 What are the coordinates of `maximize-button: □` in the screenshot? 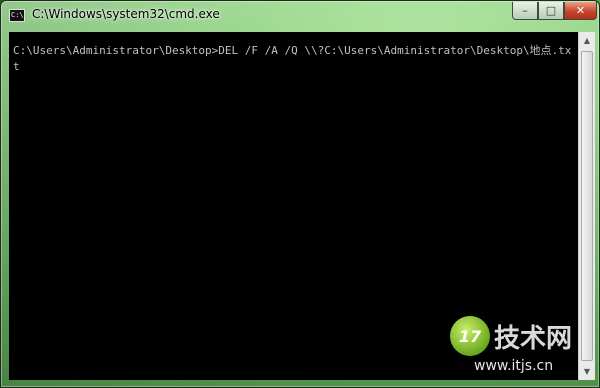 It's located at (551, 11).